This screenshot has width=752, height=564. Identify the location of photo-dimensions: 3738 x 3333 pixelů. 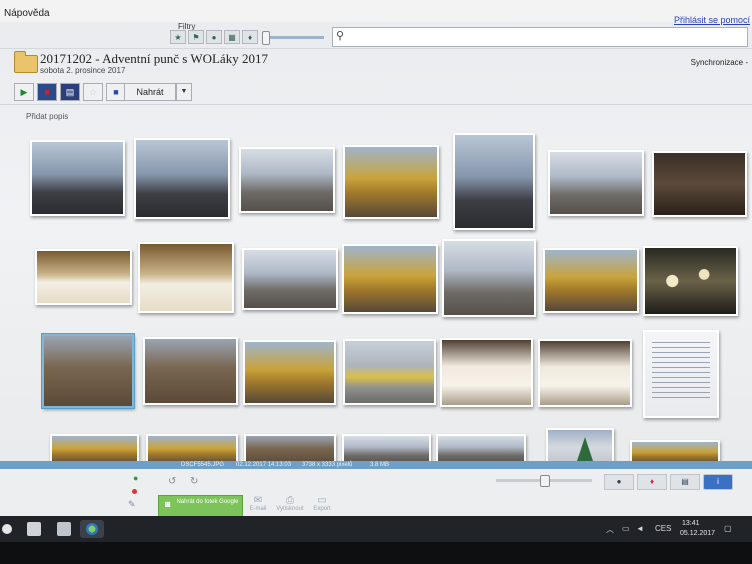
(327, 465).